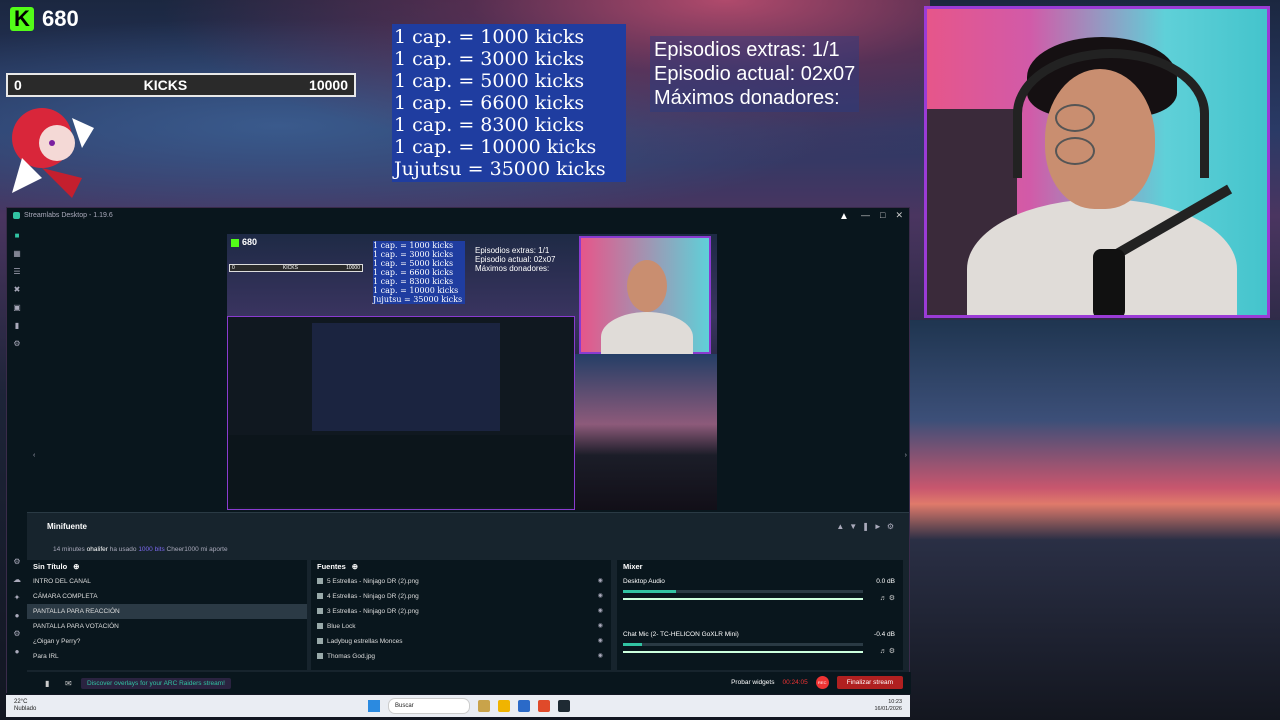 Image resolution: width=1280 pixels, height=720 pixels. What do you see at coordinates (865, 215) in the screenshot?
I see `minimize-icon: —` at bounding box center [865, 215].